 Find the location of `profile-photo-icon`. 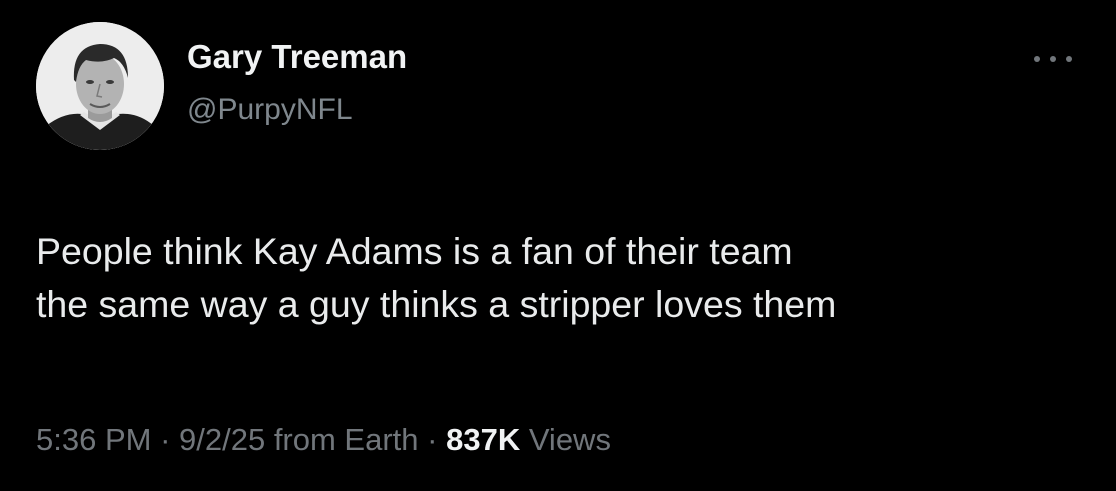

profile-photo-icon is located at coordinates (100, 86).